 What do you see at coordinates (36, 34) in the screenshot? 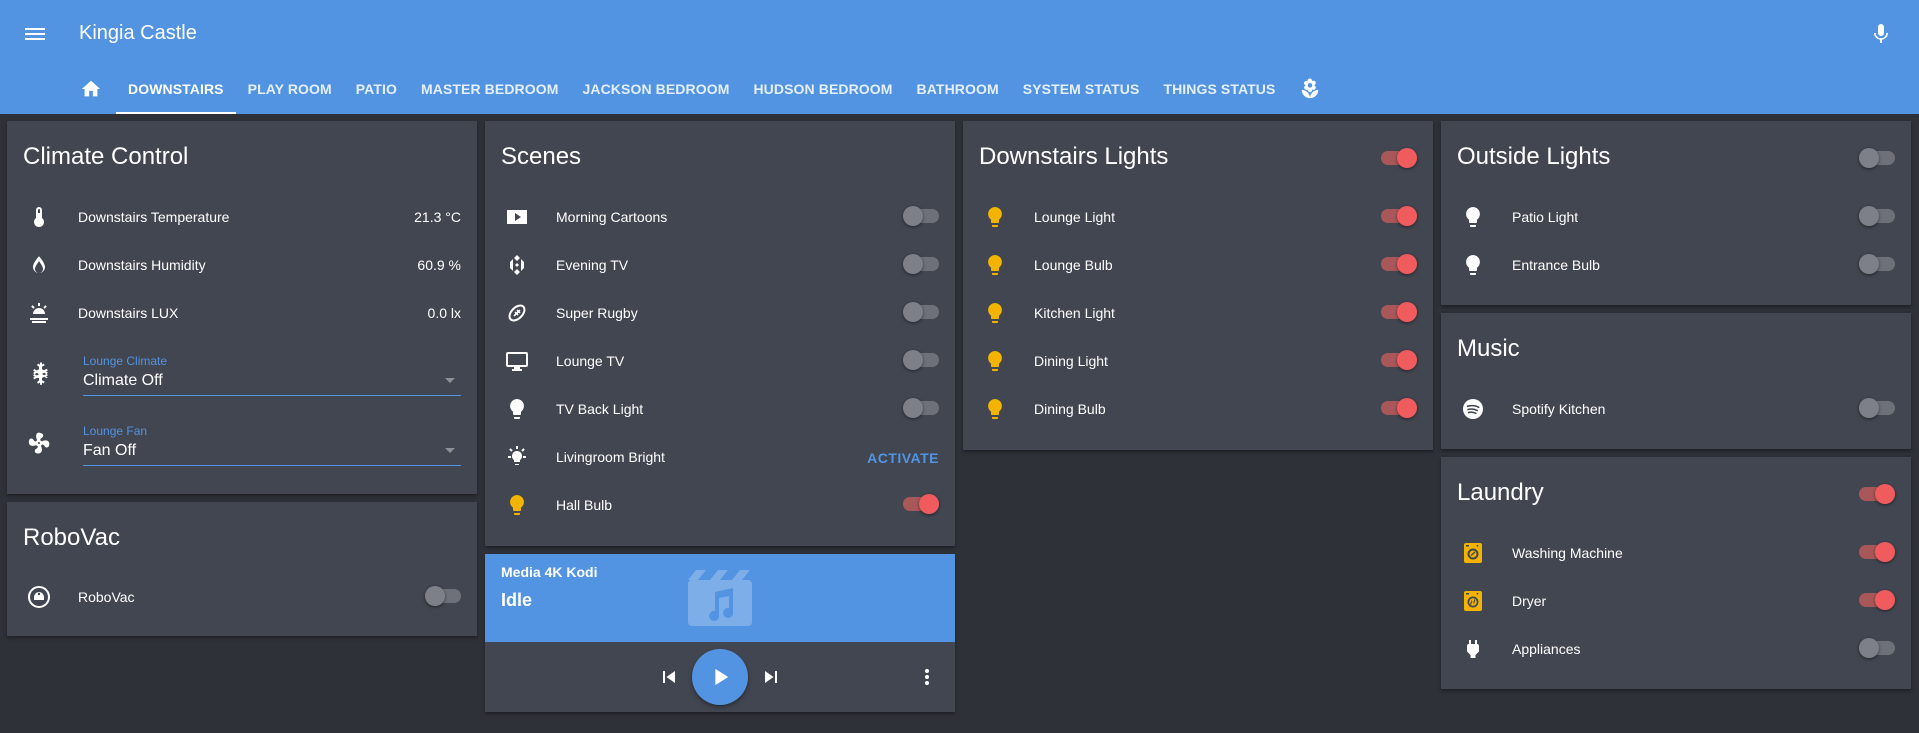
I see `menu-icon` at bounding box center [36, 34].